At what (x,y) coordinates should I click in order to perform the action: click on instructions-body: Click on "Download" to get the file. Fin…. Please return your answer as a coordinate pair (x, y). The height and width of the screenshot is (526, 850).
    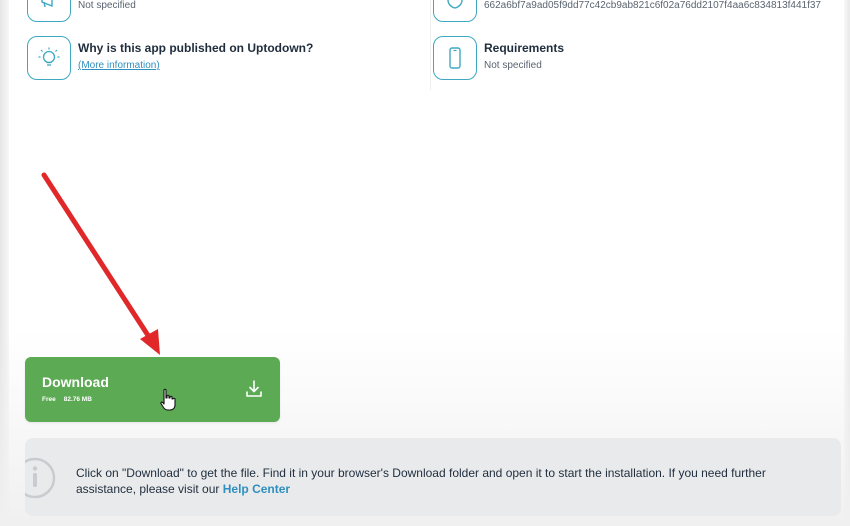
    Looking at the image, I should click on (421, 481).